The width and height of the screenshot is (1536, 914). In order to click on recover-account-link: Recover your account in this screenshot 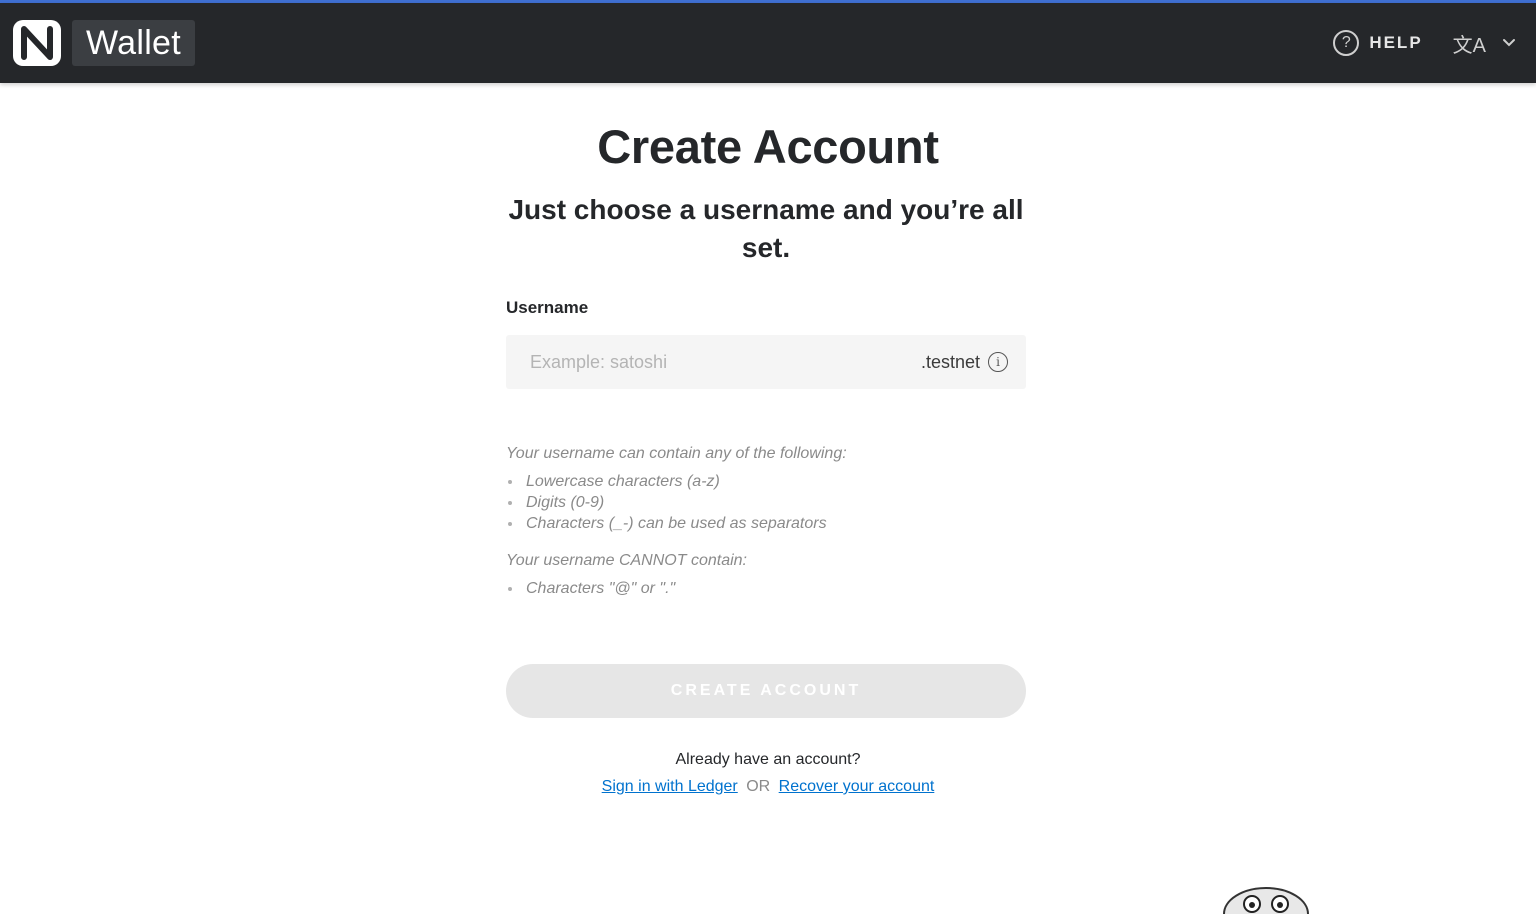, I will do `click(857, 786)`.